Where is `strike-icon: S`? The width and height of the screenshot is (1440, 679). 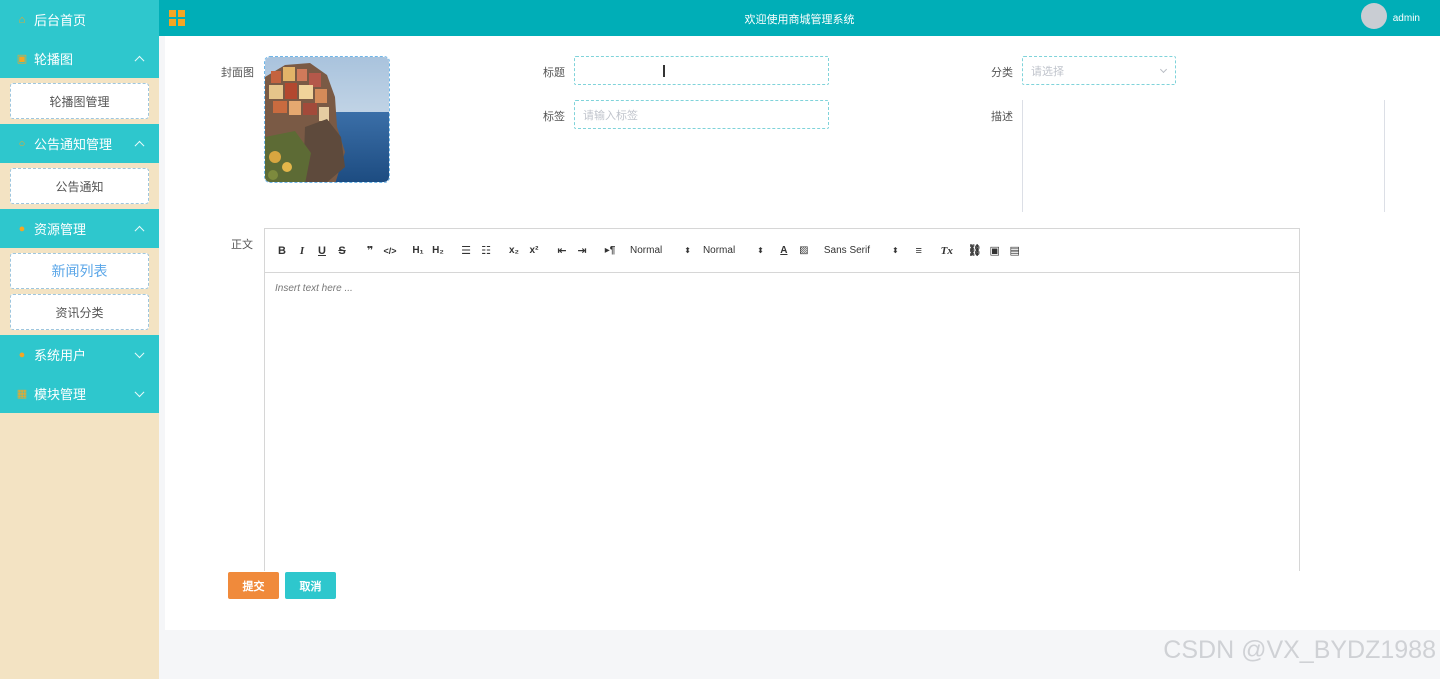
strike-icon: S is located at coordinates (342, 251).